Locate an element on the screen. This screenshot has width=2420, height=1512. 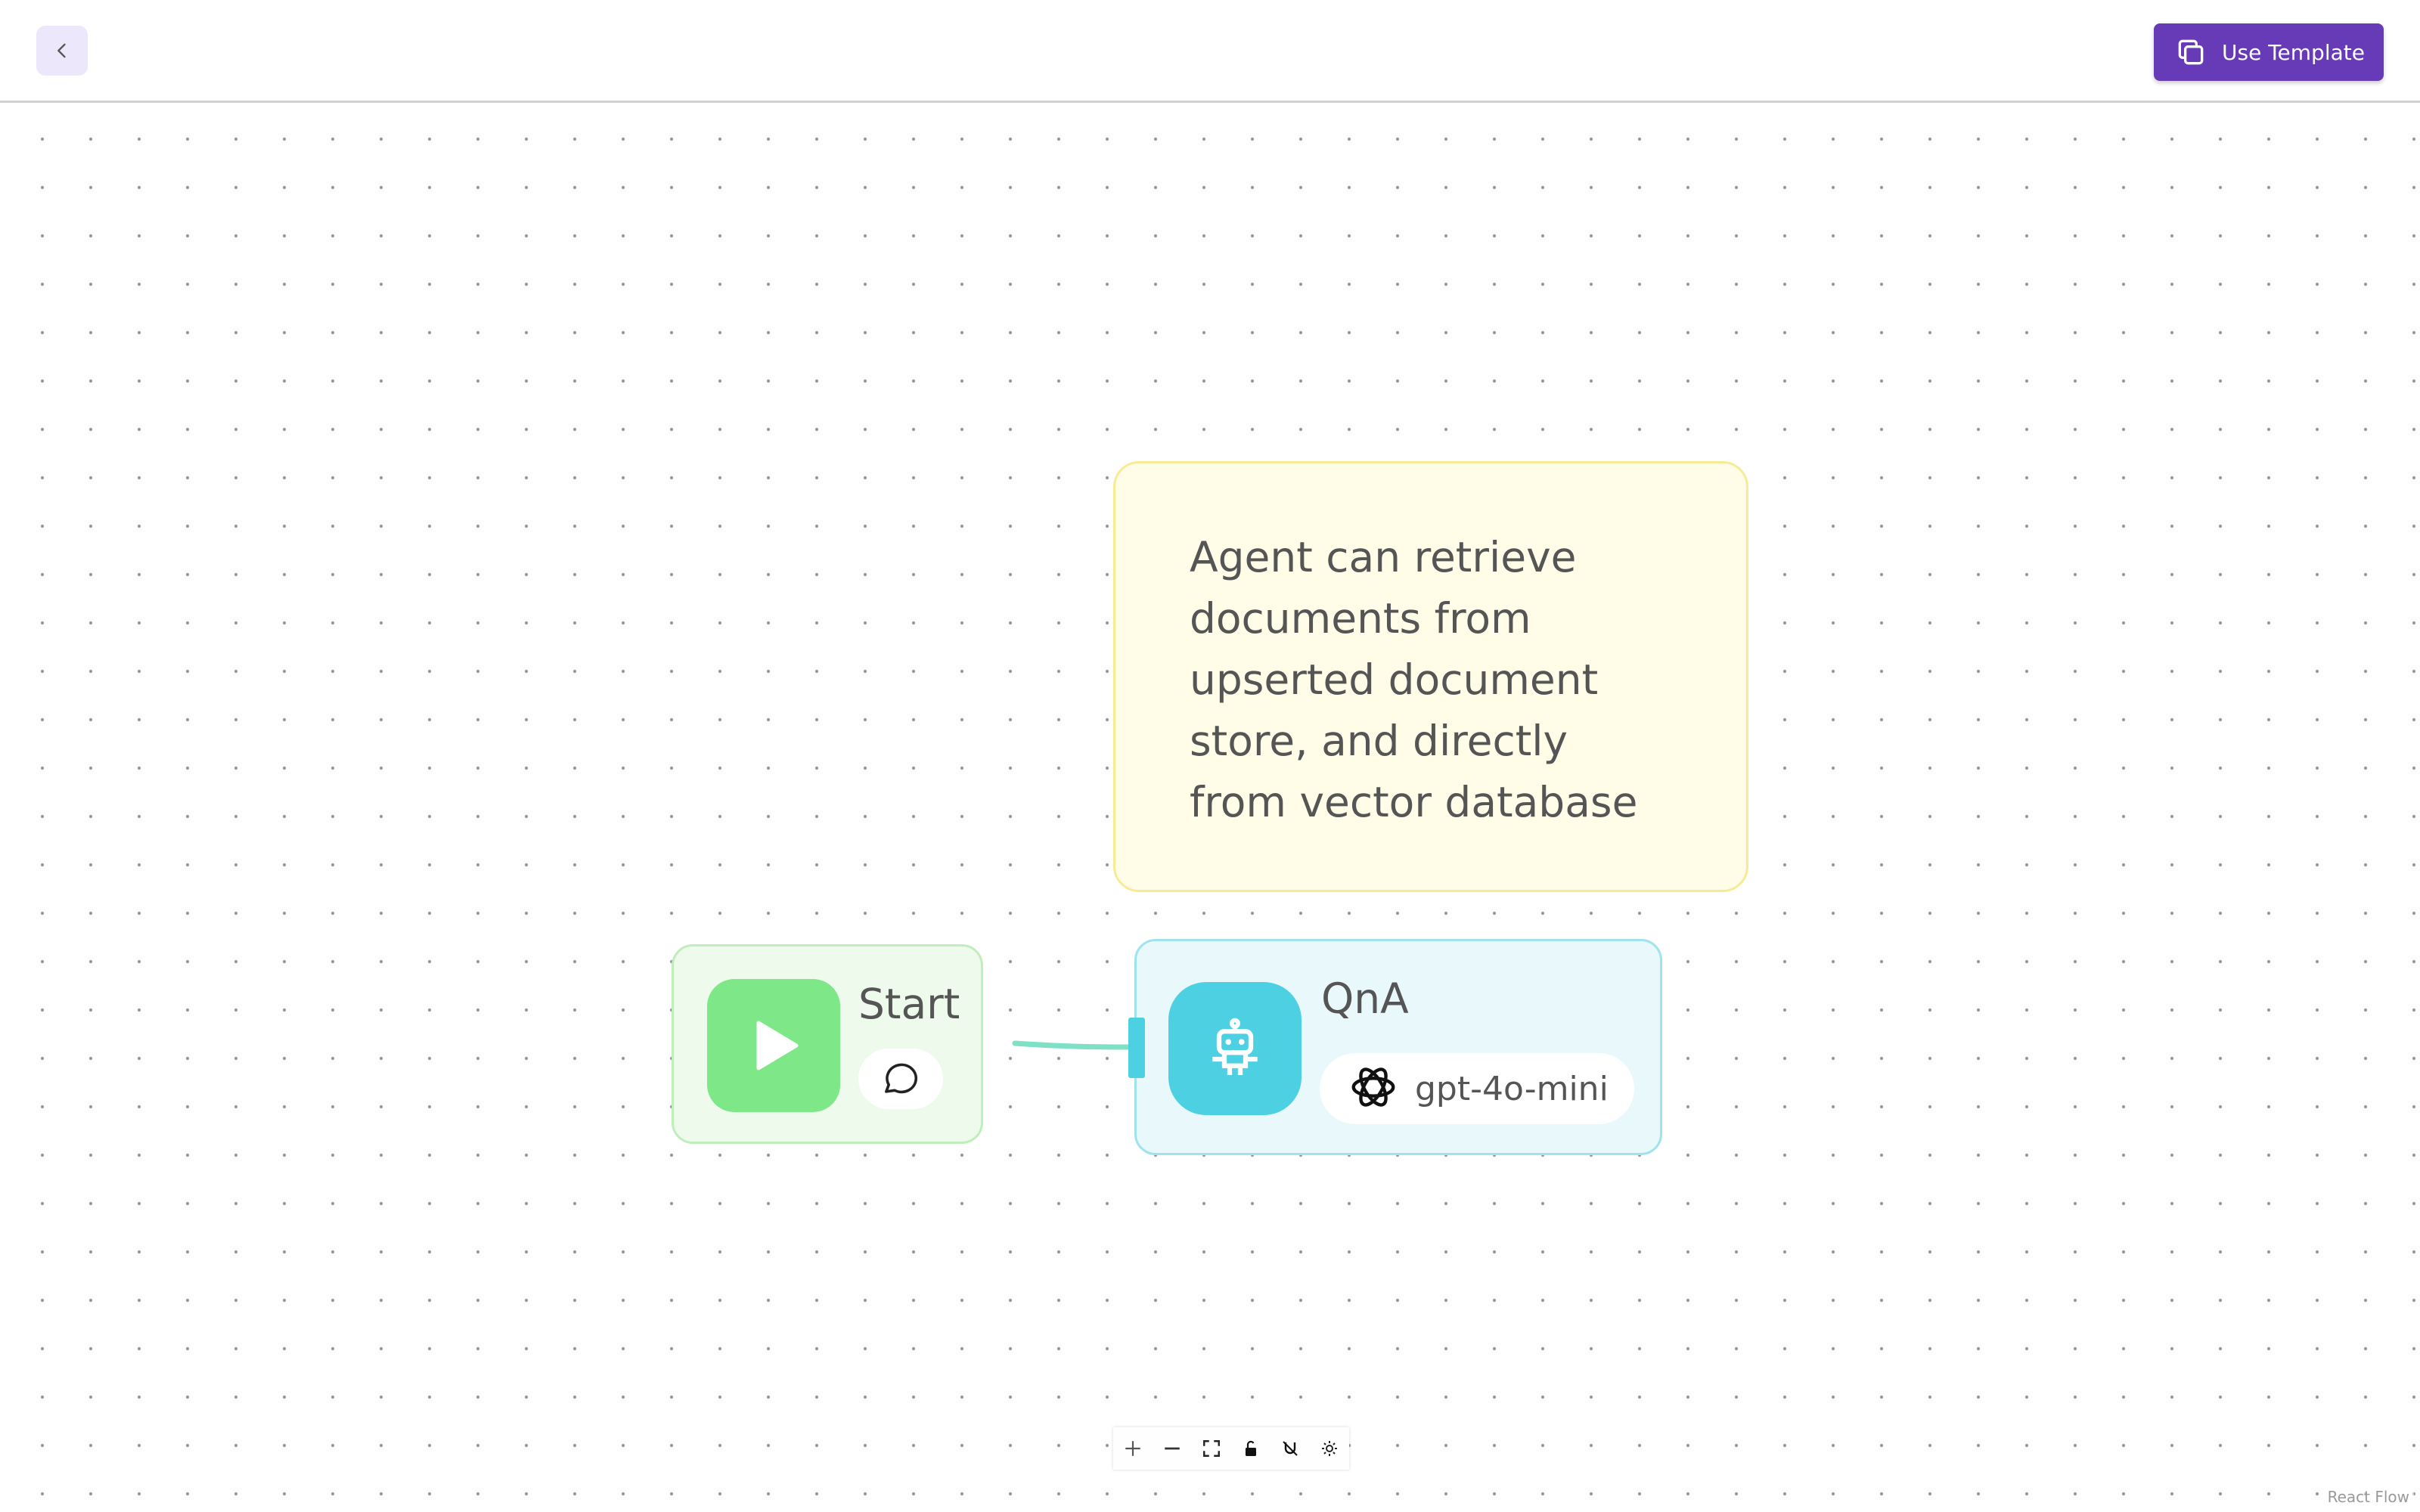
start-node-label: Start is located at coordinates (909, 1004).